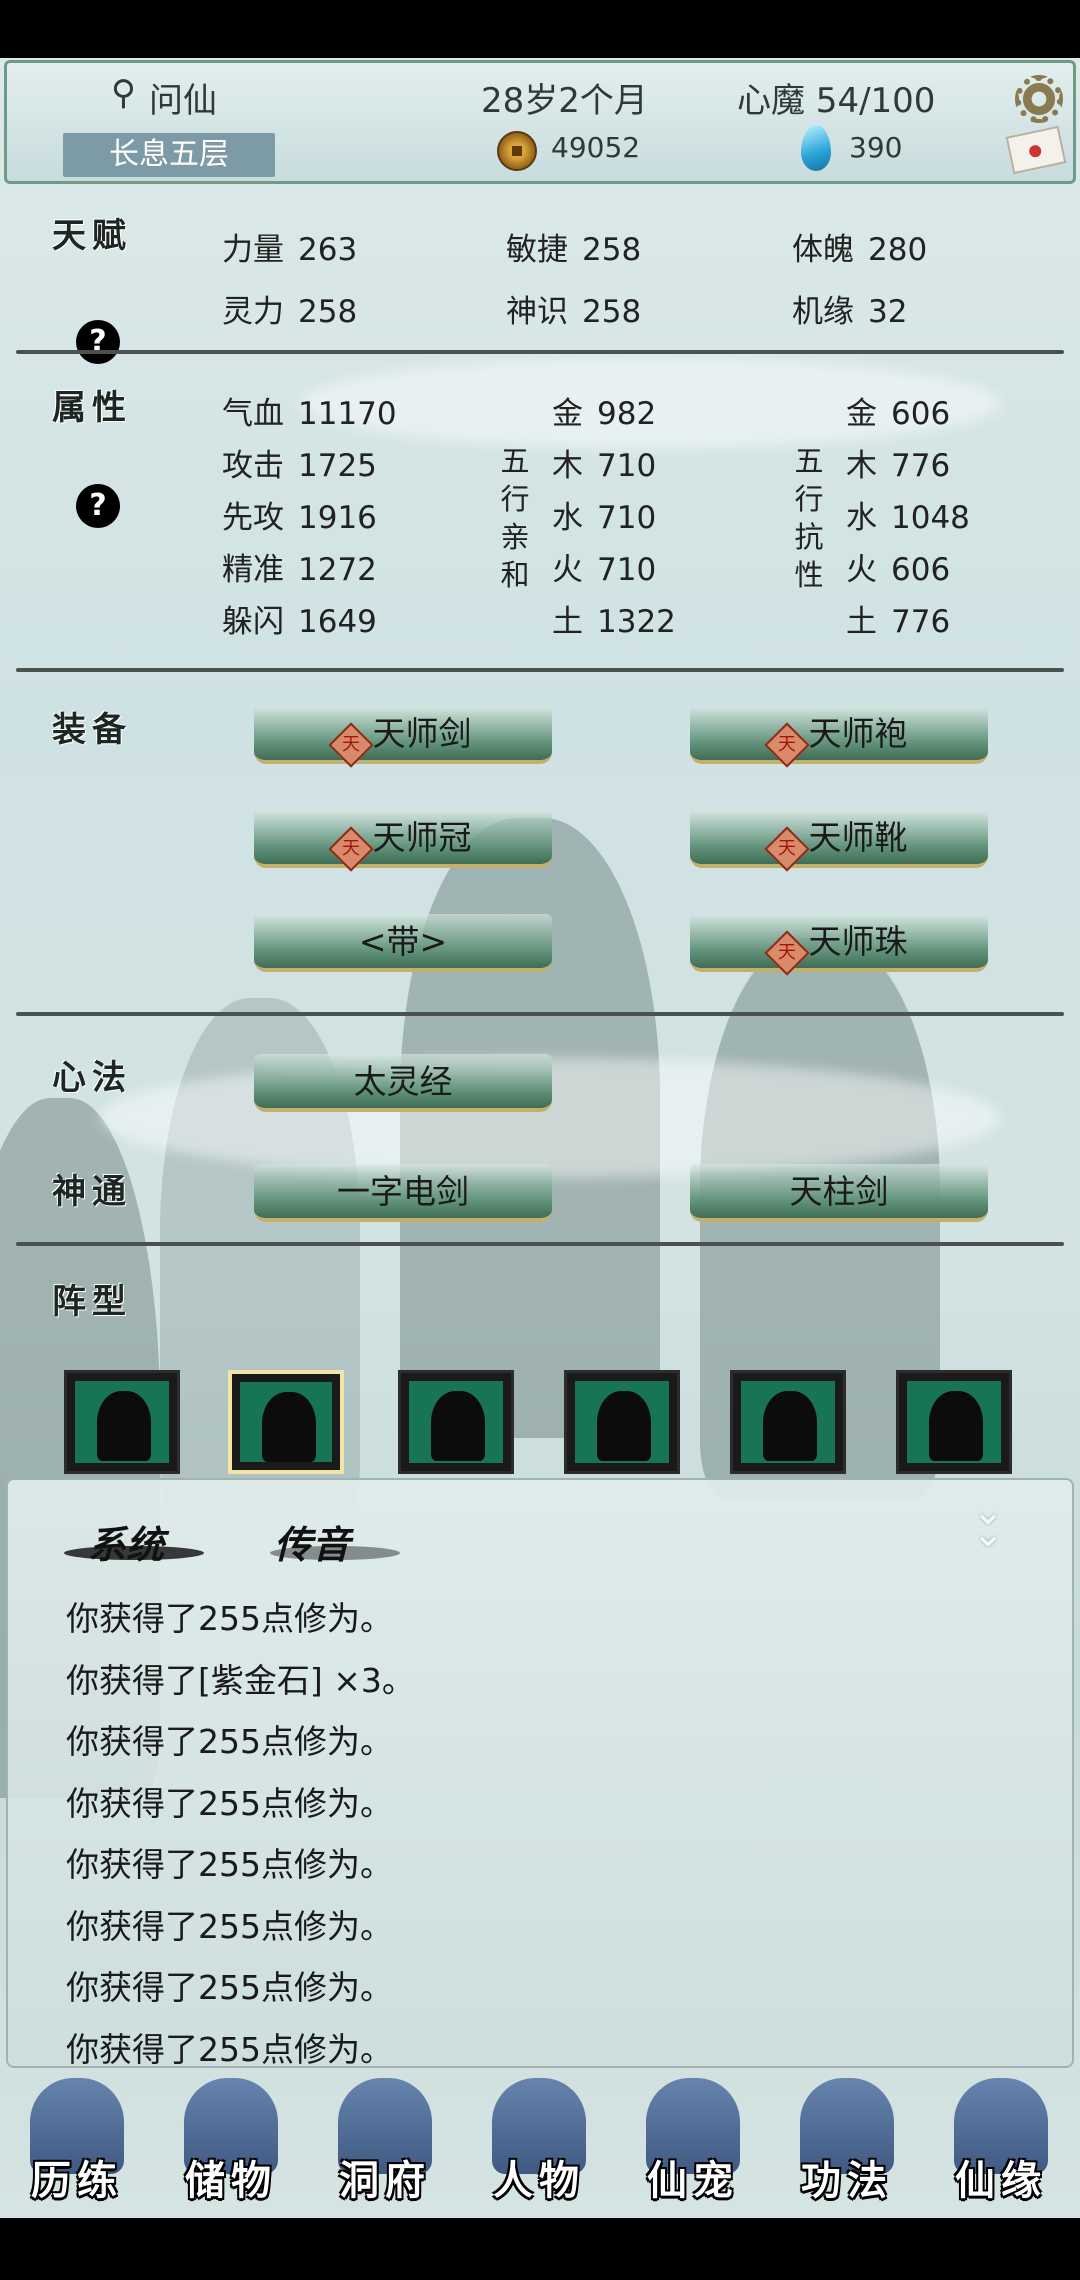  What do you see at coordinates (515, 461) in the screenshot?
I see `affinity-label-char: 五` at bounding box center [515, 461].